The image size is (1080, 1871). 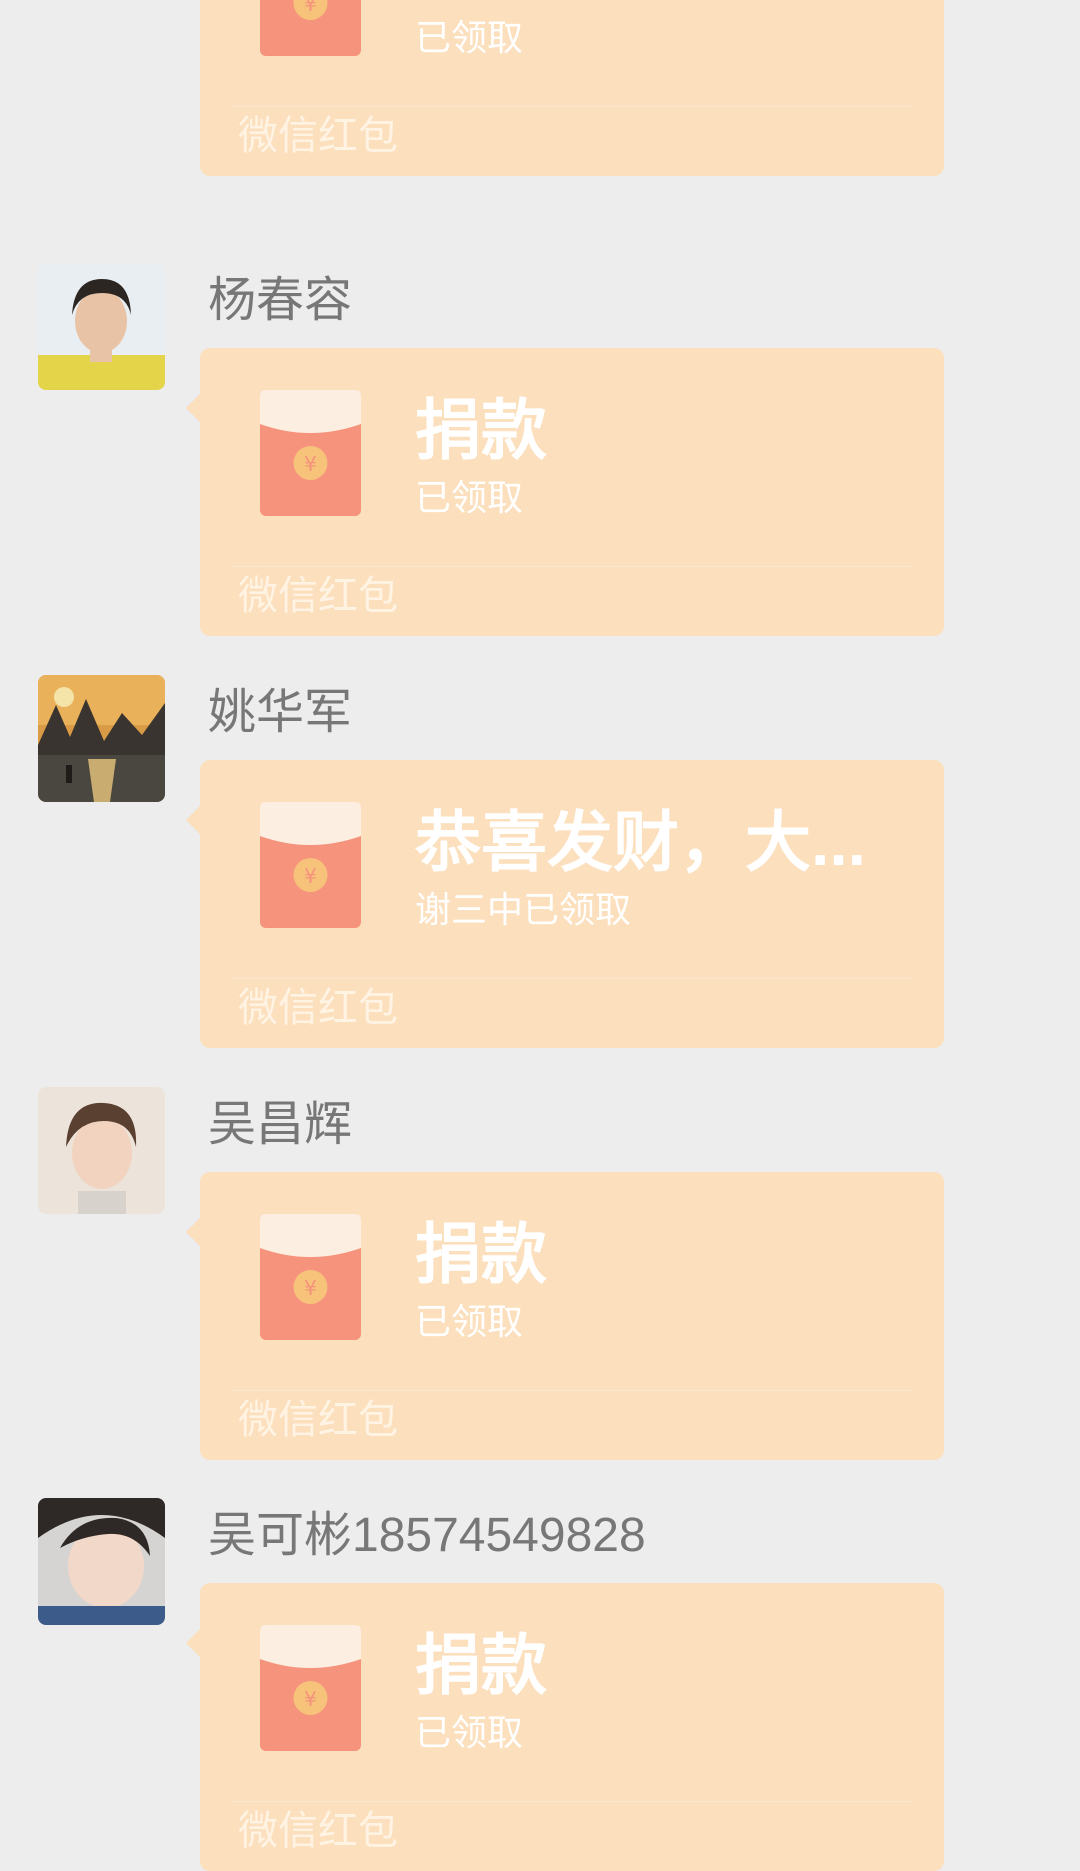 I want to click on sender-name: 杨春容, so click(x=280, y=300).